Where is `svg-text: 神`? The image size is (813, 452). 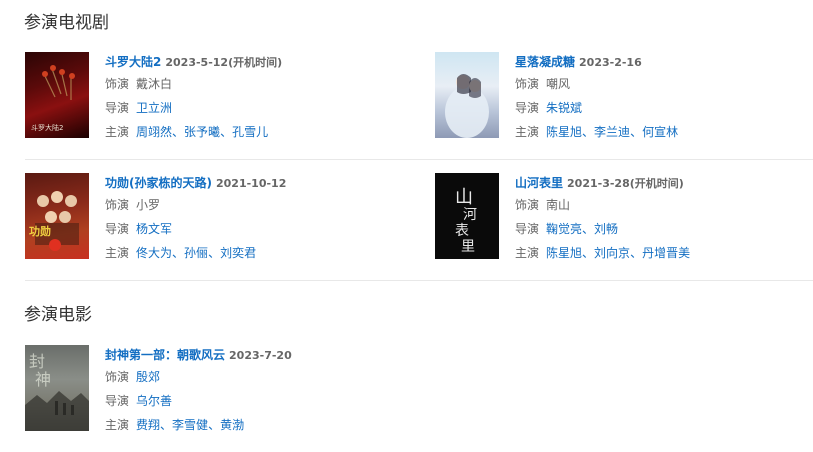
svg-text: 神 is located at coordinates (43, 379).